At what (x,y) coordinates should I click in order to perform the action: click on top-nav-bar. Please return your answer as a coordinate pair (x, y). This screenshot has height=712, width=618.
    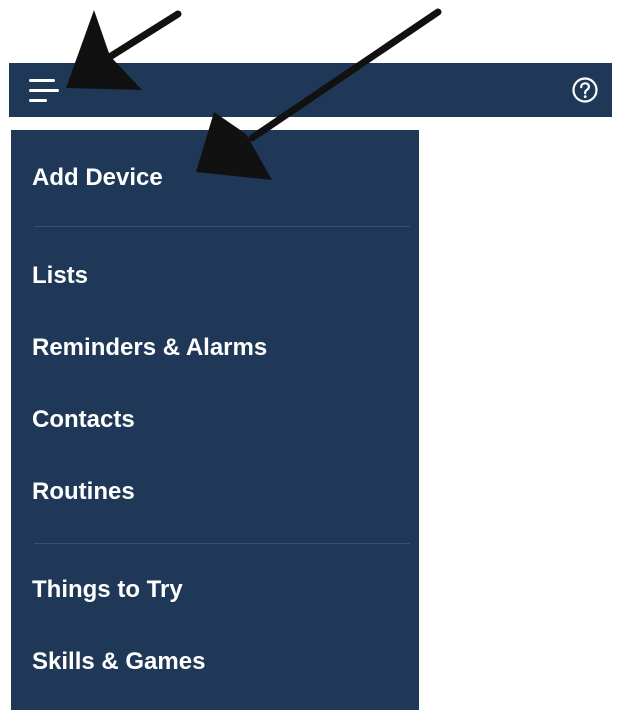
    Looking at the image, I should click on (310, 90).